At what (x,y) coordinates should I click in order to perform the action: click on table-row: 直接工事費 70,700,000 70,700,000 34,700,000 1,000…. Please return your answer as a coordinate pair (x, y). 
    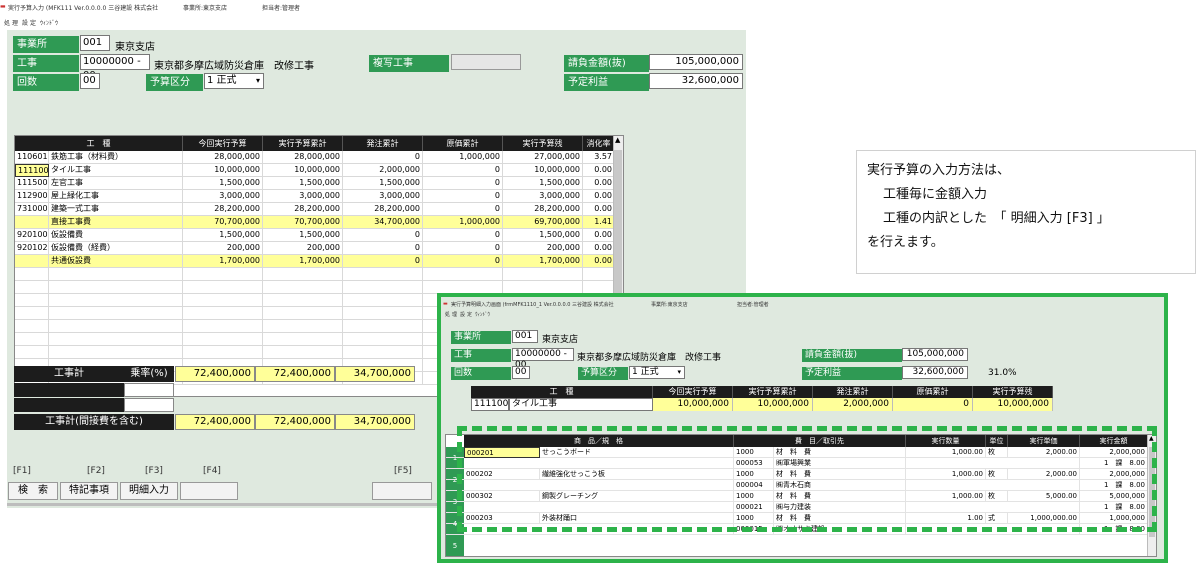
    Looking at the image, I should click on (315, 222).